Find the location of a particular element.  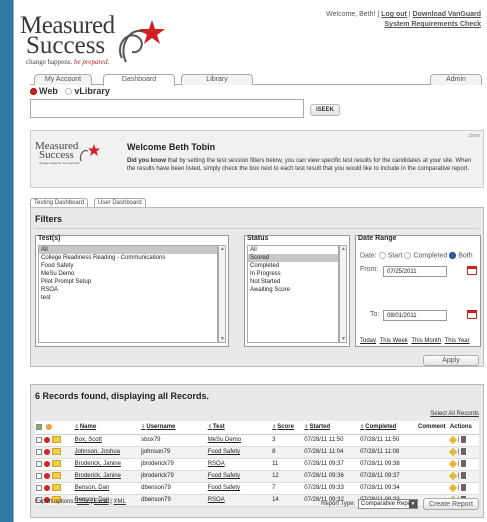

link-this-year: This Year is located at coordinates (457, 341).